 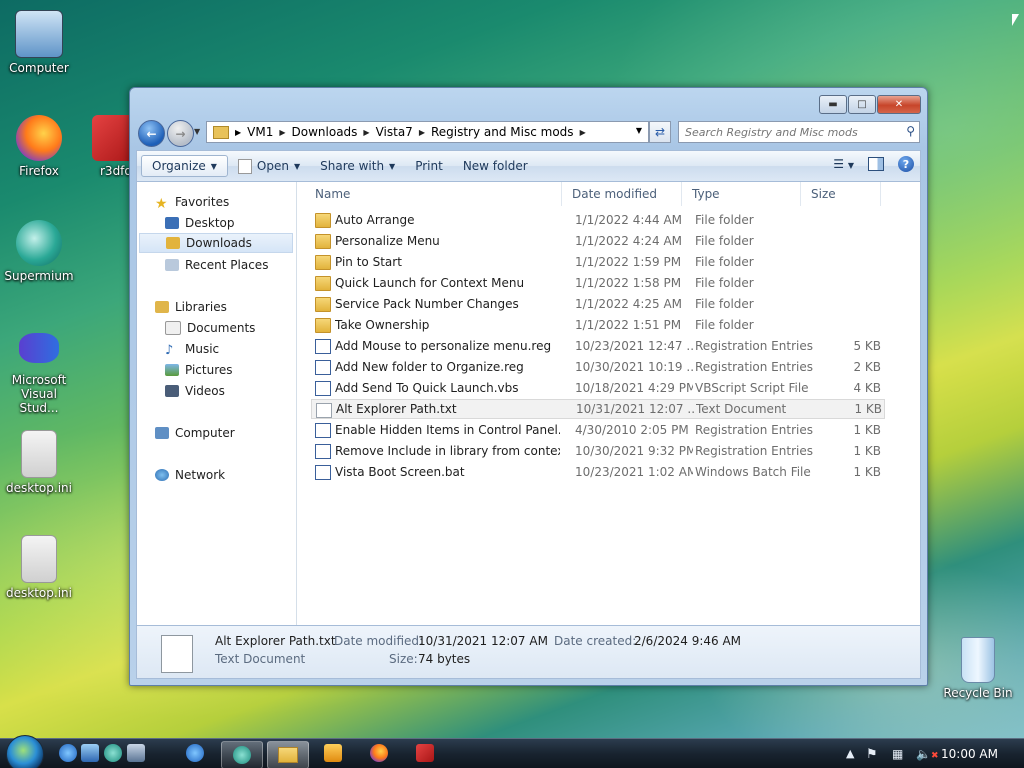 I want to click on script-file-icon, so click(x=323, y=367).